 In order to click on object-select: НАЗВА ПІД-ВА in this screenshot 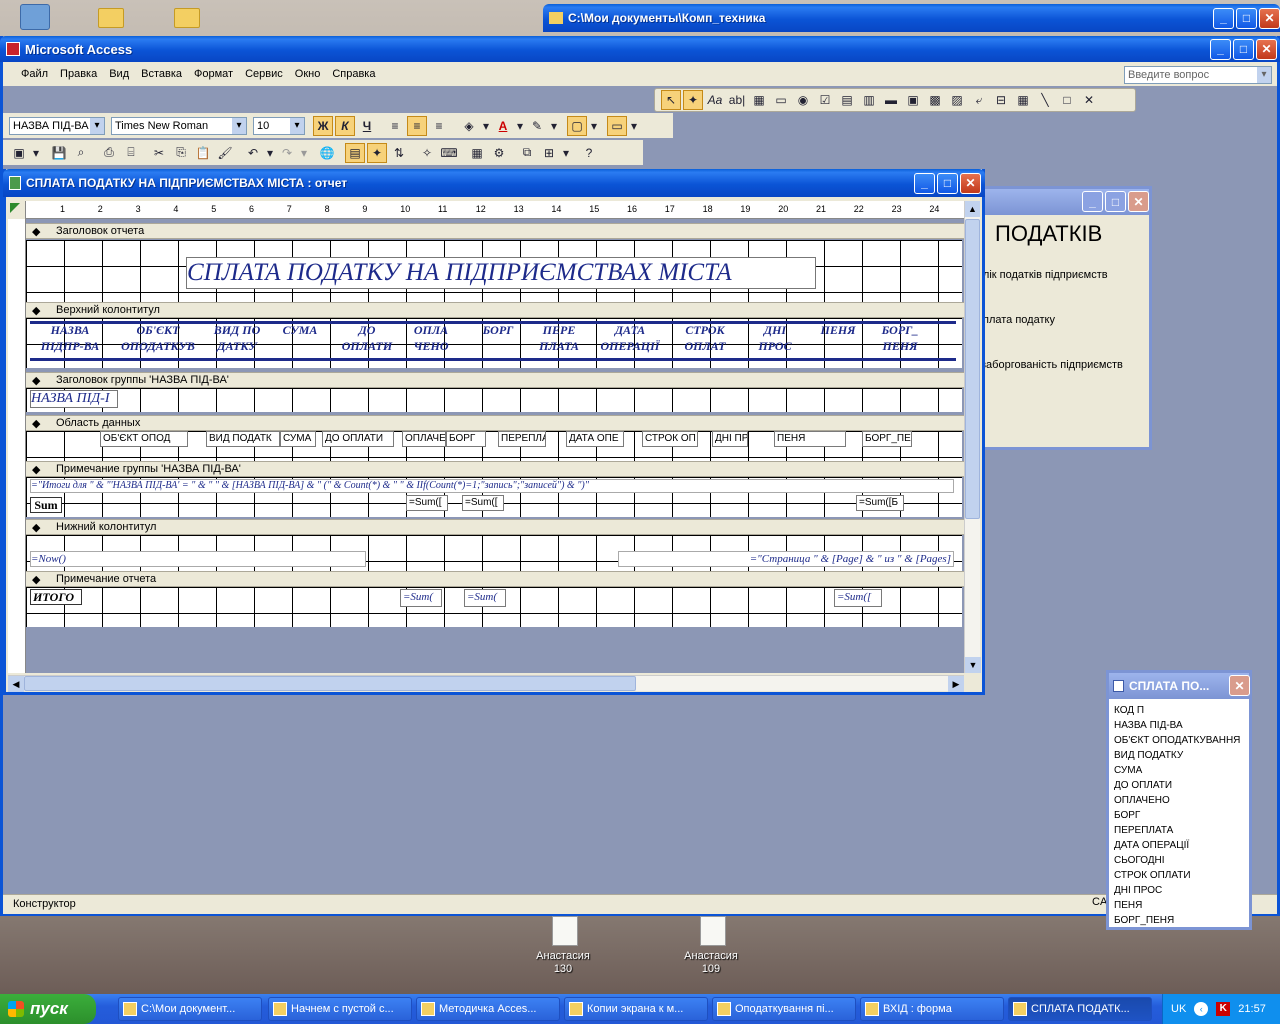, I will do `click(57, 125)`.